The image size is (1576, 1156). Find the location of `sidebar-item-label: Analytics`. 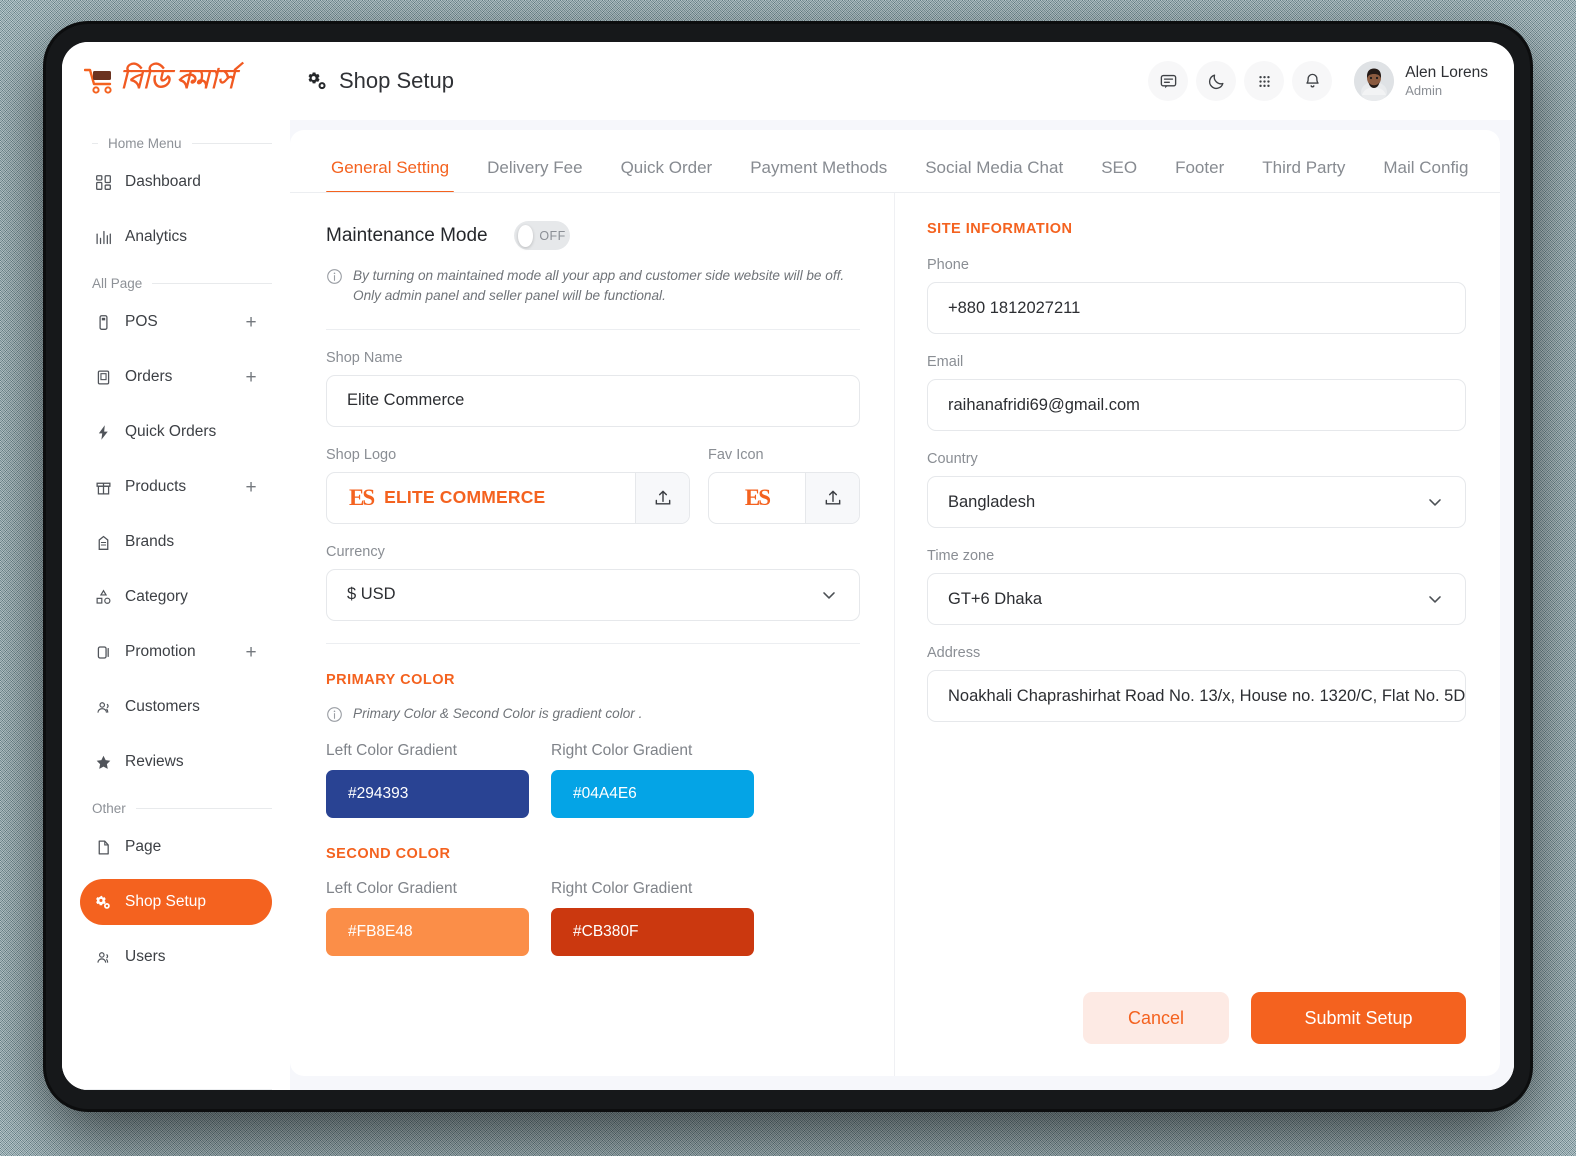

sidebar-item-label: Analytics is located at coordinates (156, 236).